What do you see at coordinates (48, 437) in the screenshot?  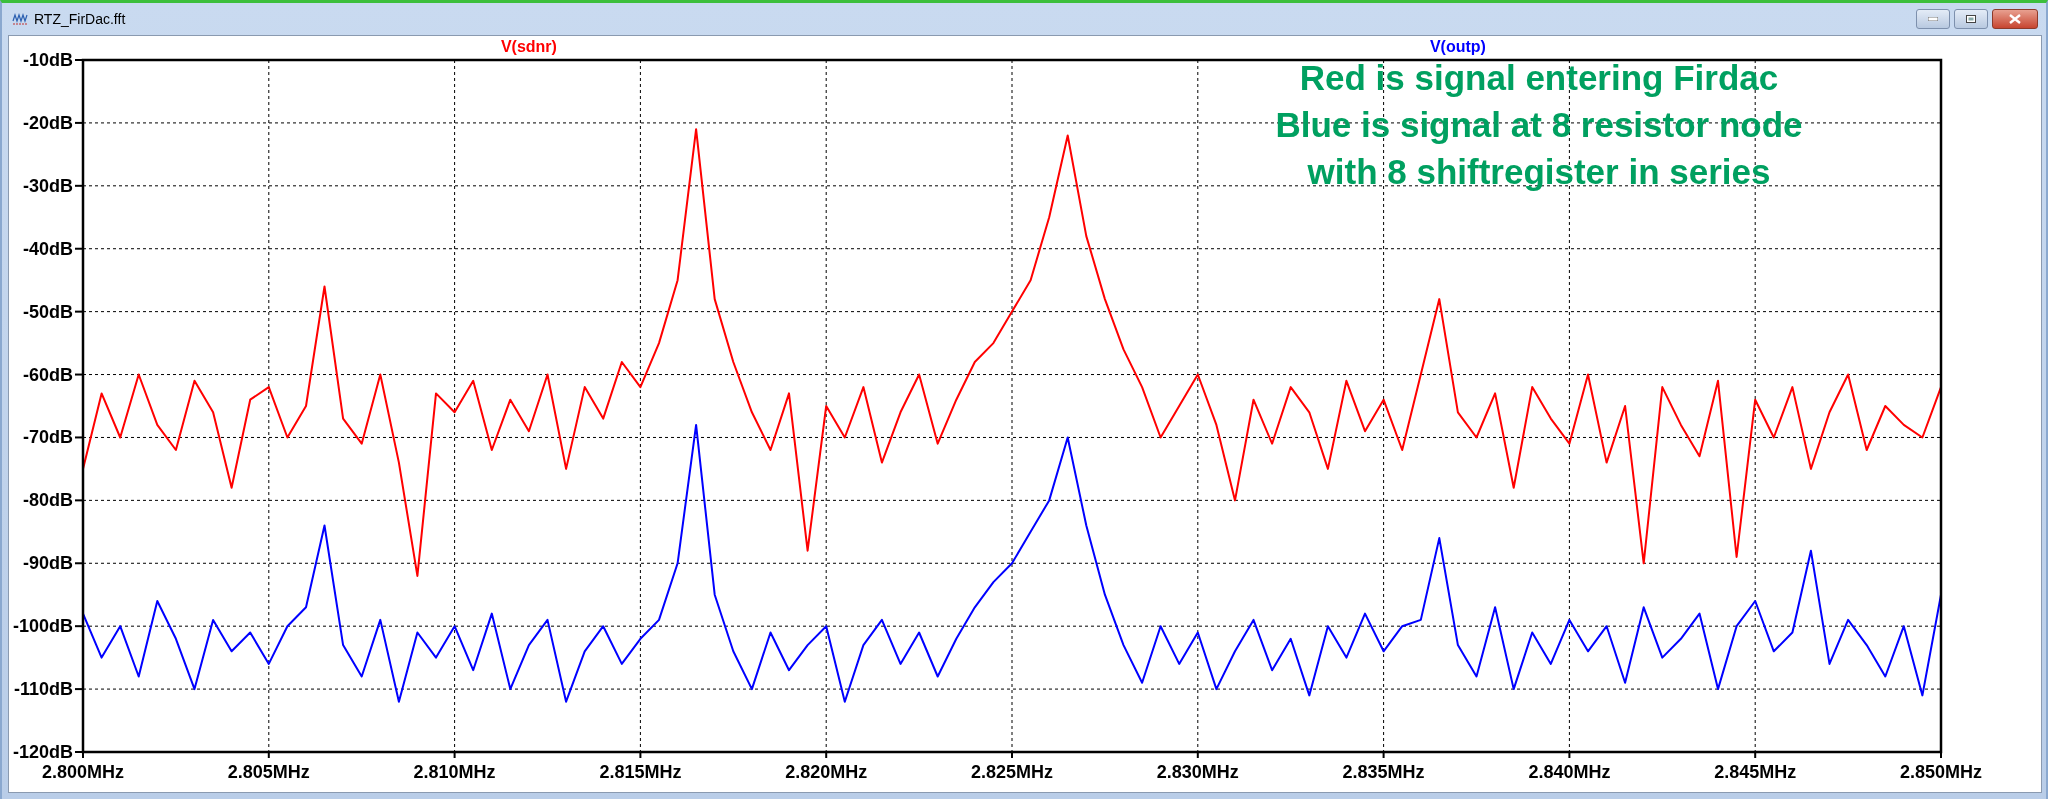 I see `y-axis-label: -70dB` at bounding box center [48, 437].